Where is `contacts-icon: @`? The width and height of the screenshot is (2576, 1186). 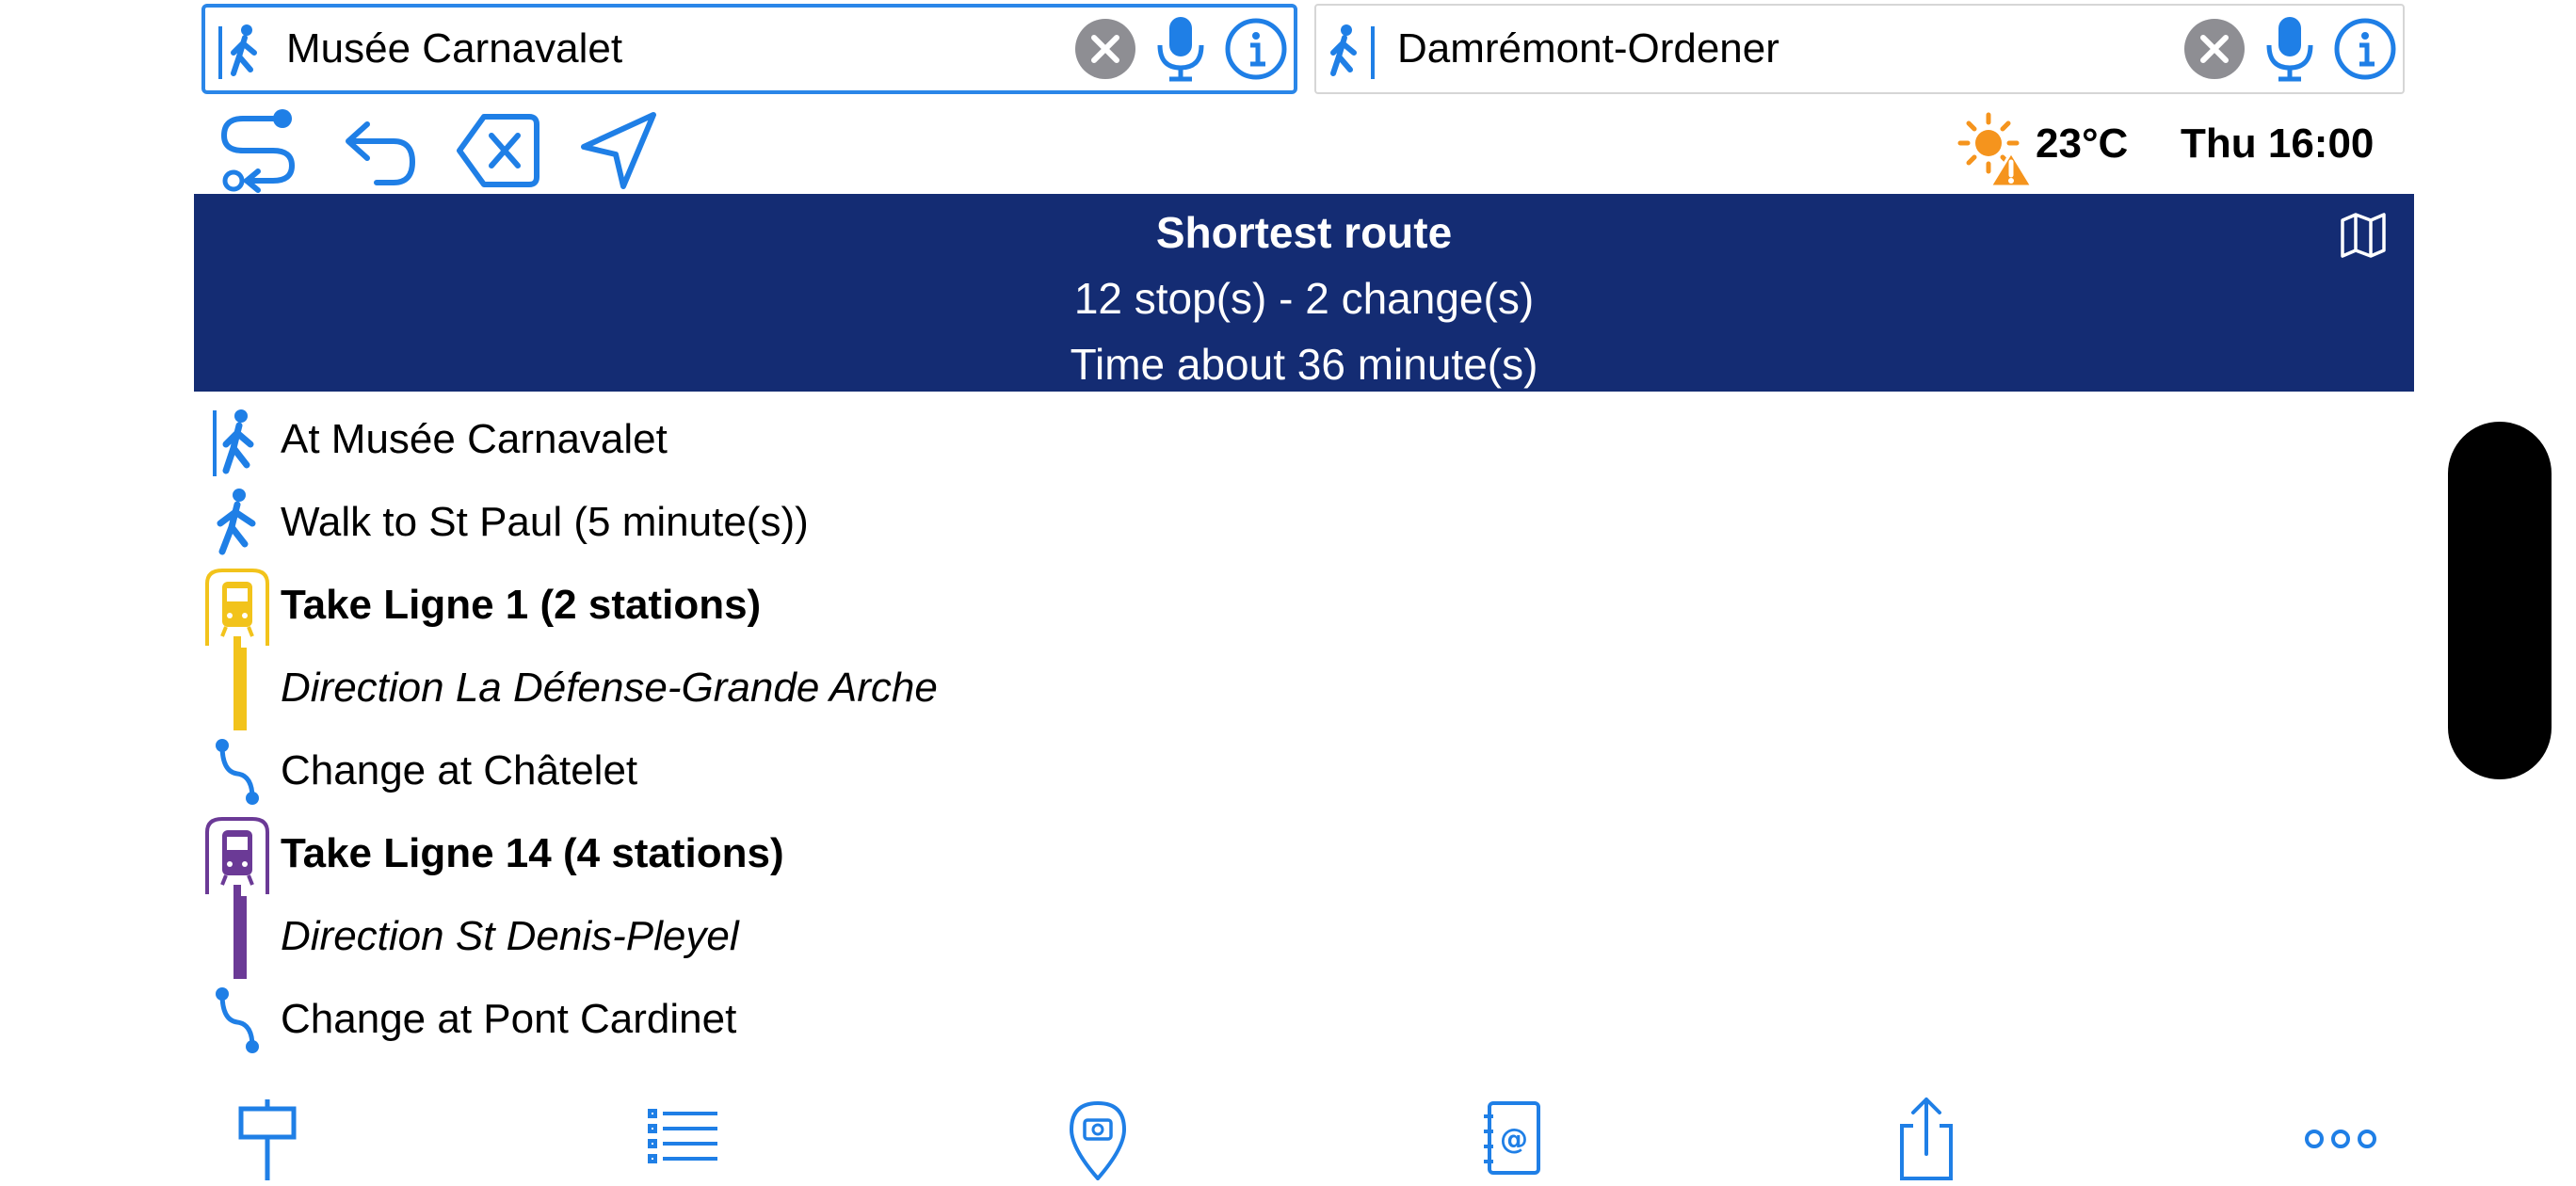
contacts-icon: @ is located at coordinates (1512, 1138).